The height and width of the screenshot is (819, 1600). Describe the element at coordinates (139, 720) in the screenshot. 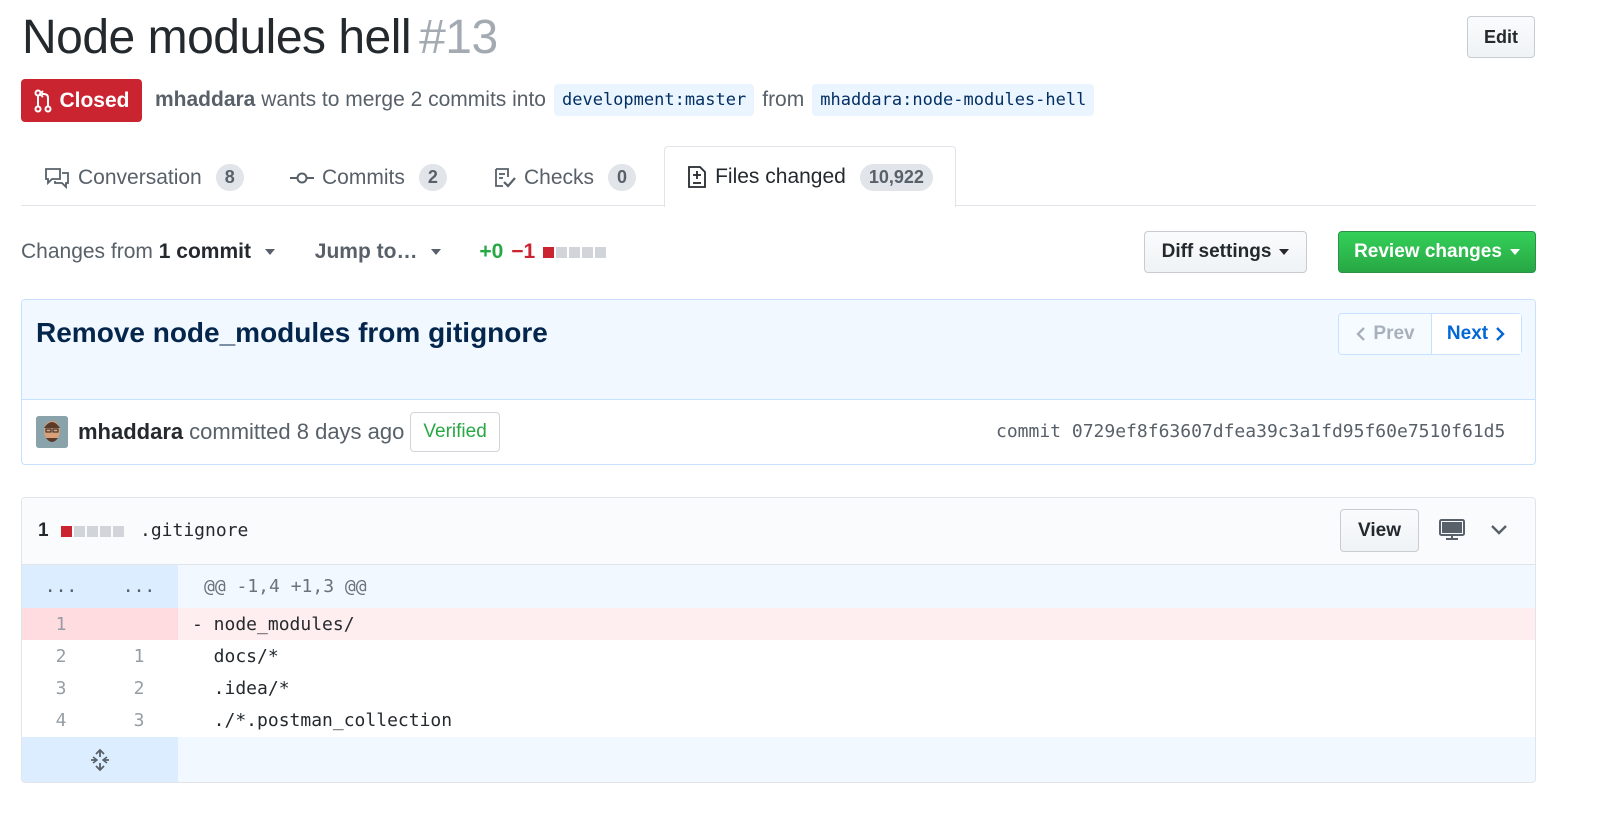

I see `new-line-number: 3` at that location.